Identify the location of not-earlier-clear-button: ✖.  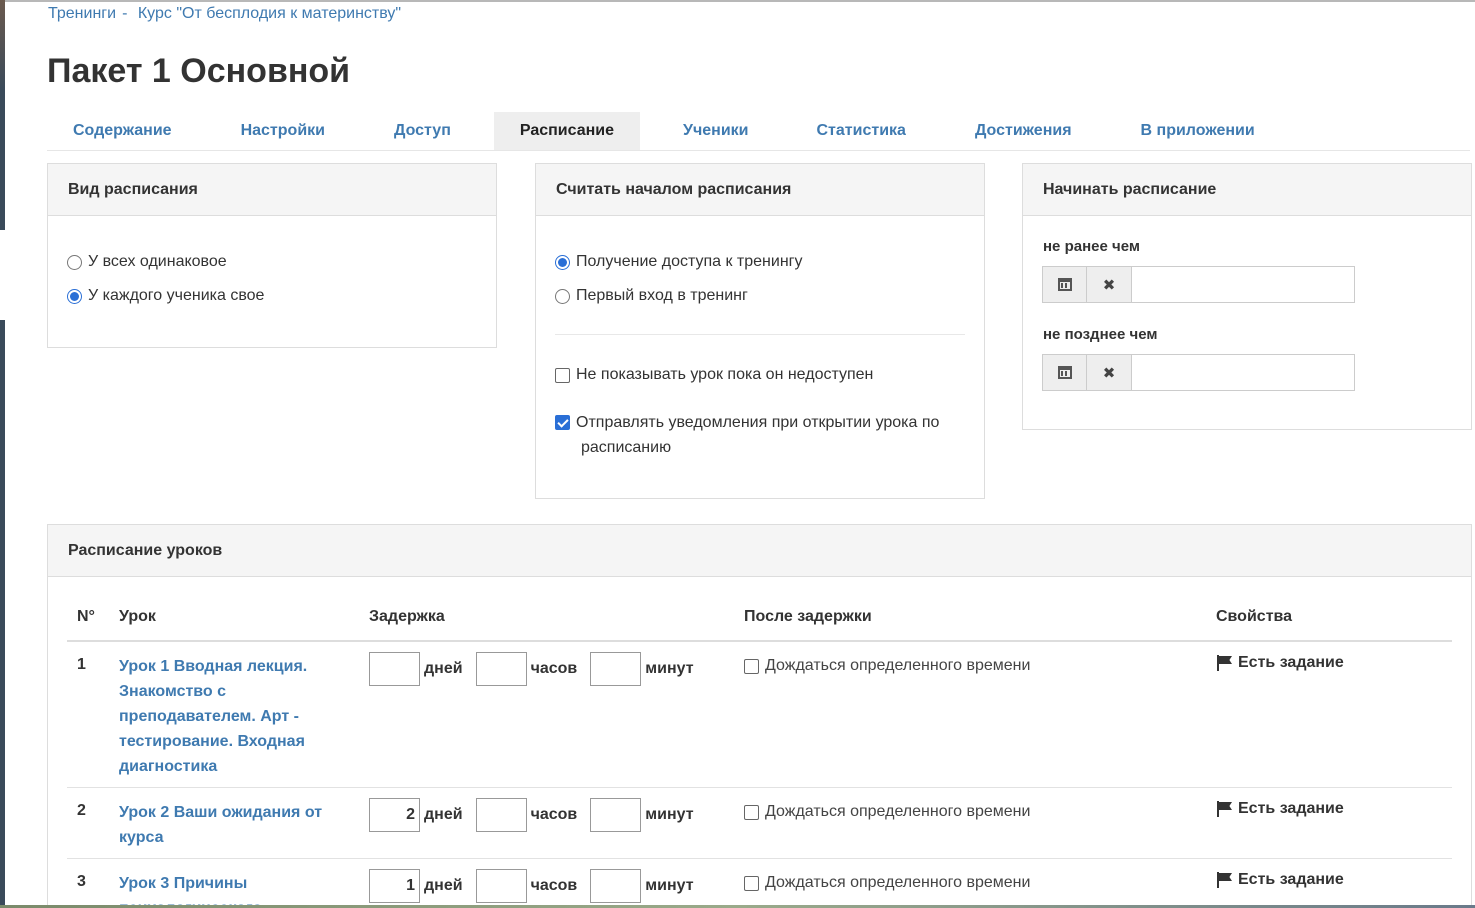
(1109, 284).